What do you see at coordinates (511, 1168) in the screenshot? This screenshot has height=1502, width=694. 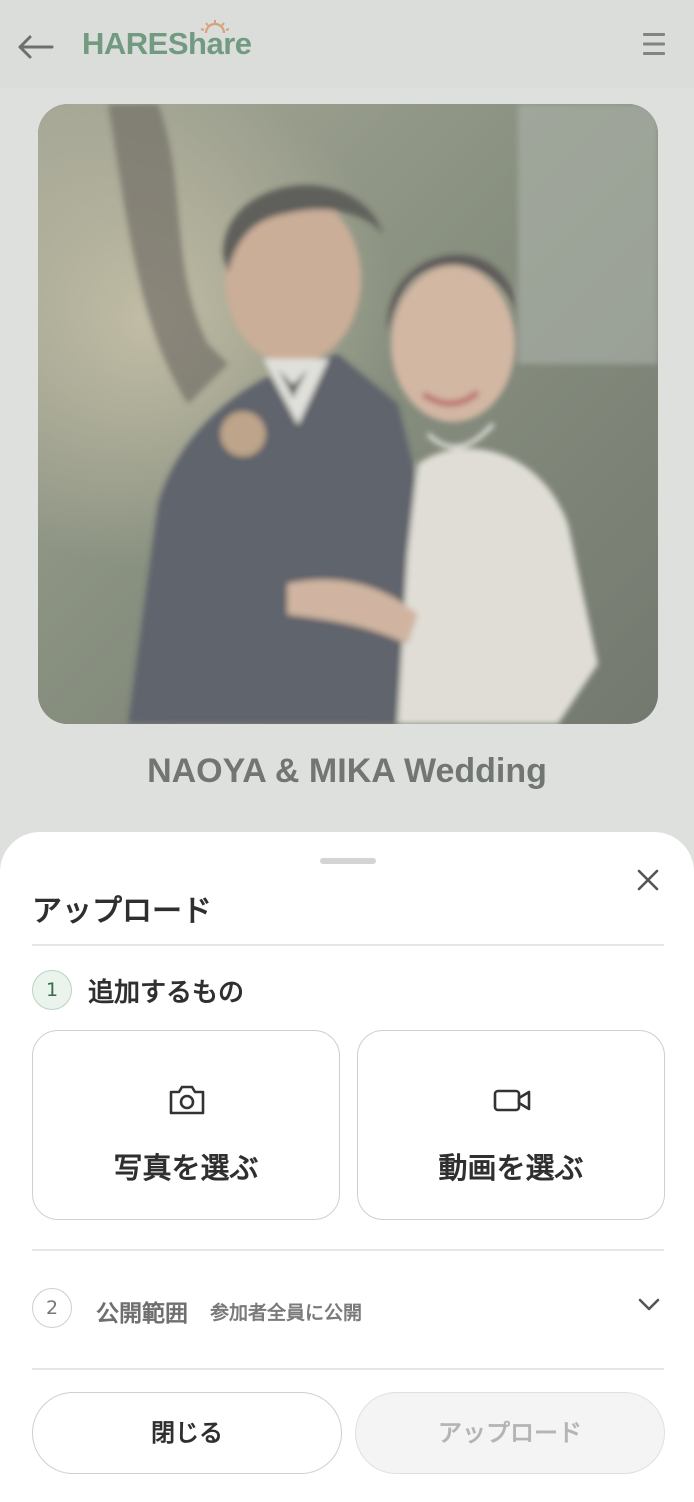 I see `choose-video-label: 動画を選ぶ` at bounding box center [511, 1168].